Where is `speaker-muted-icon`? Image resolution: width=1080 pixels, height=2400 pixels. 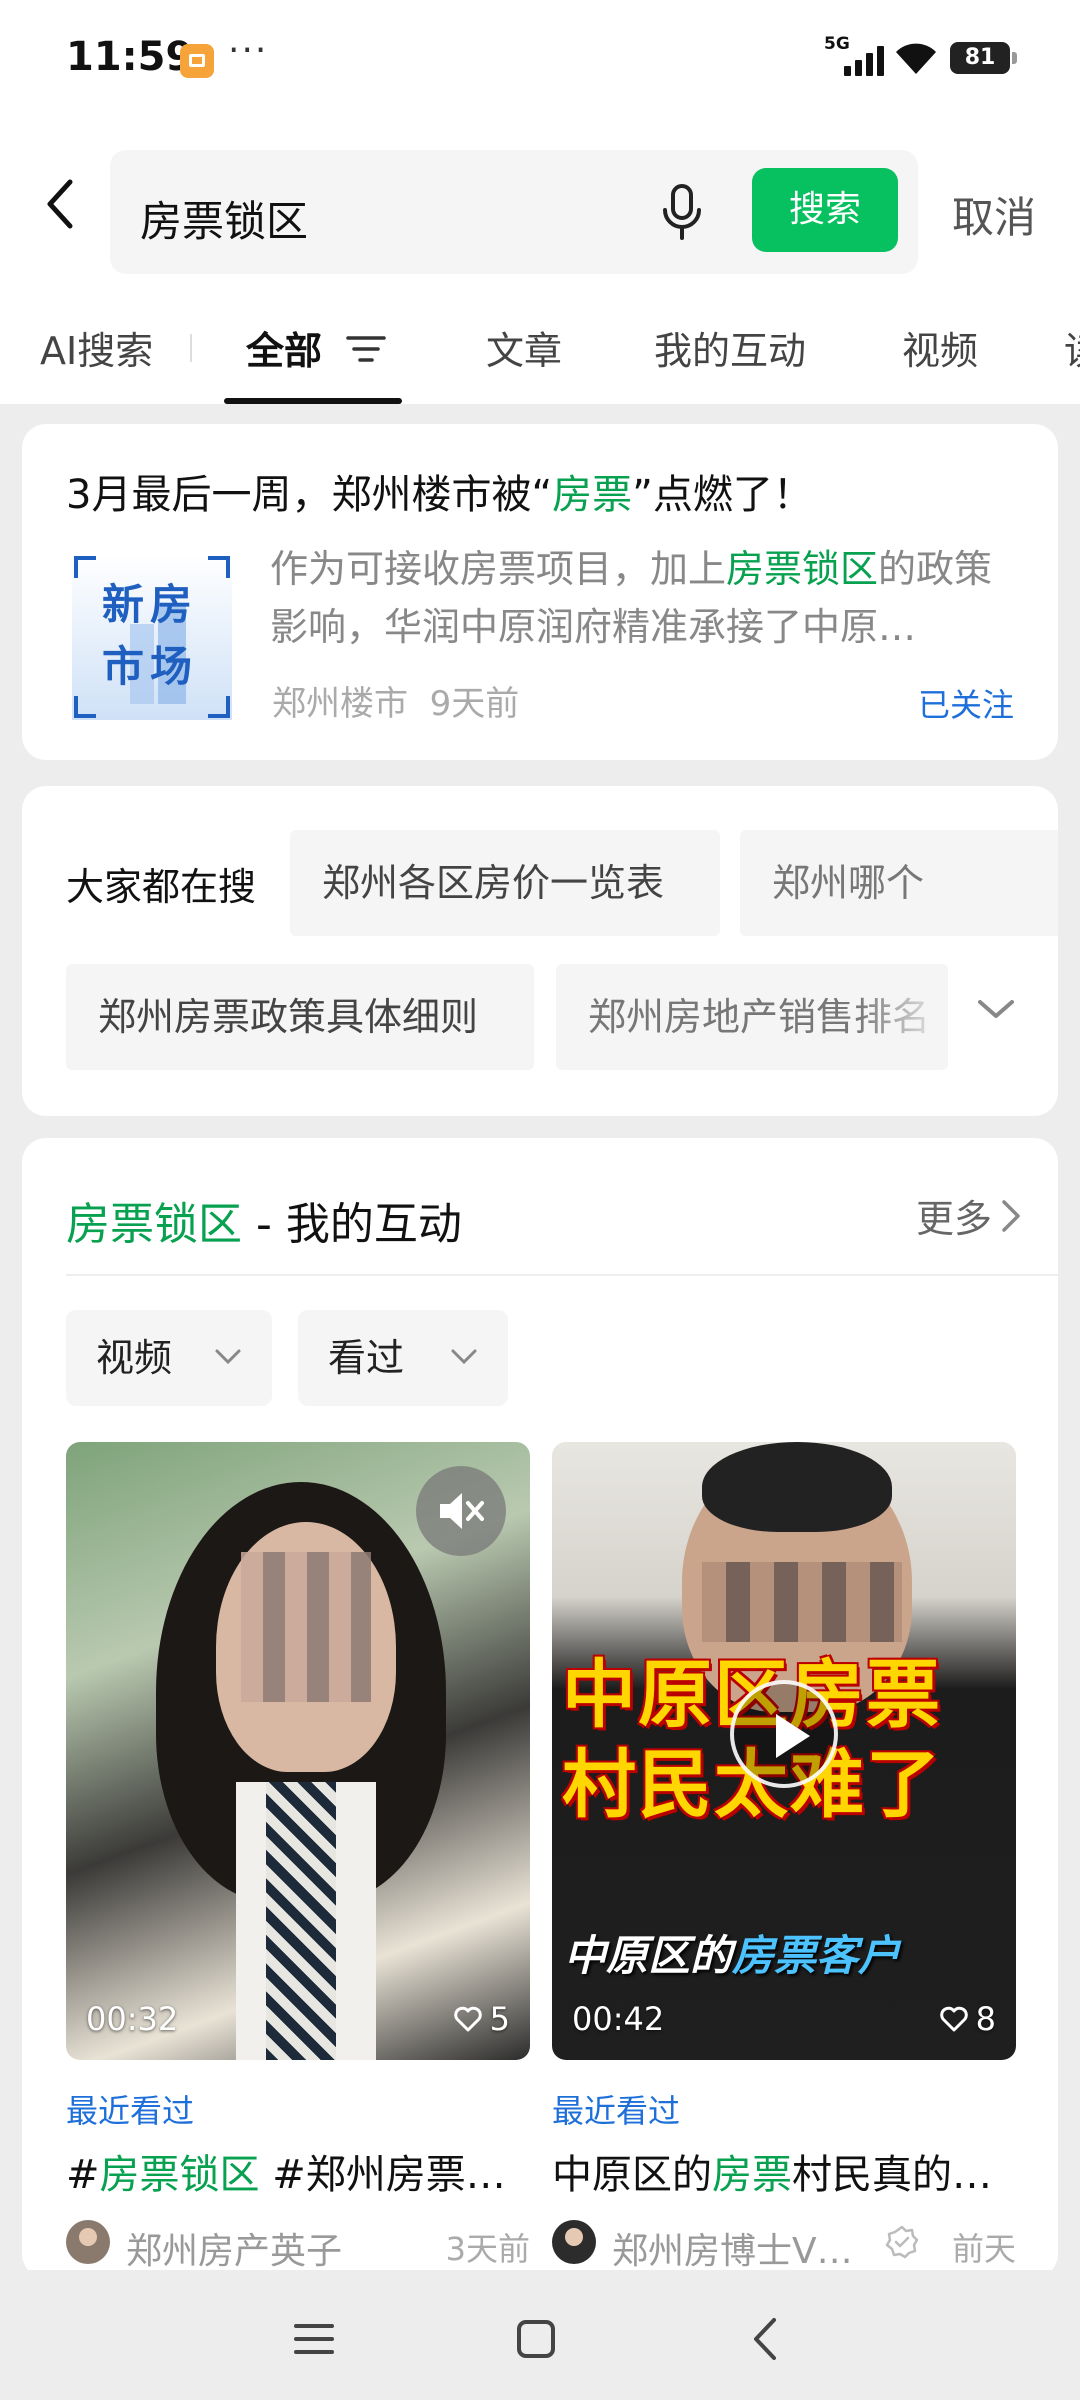 speaker-muted-icon is located at coordinates (462, 1511).